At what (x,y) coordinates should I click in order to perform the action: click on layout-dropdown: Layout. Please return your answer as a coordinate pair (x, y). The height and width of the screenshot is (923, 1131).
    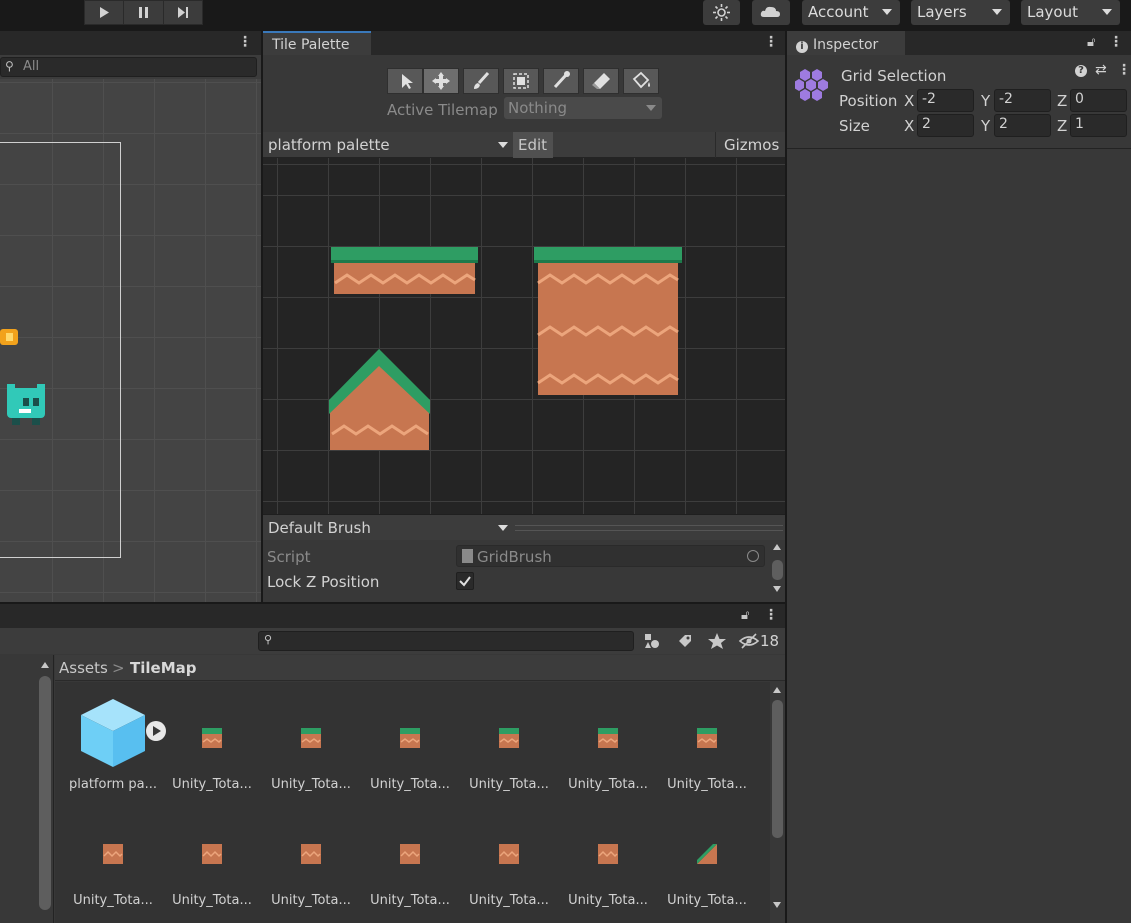
    Looking at the image, I should click on (1070, 12).